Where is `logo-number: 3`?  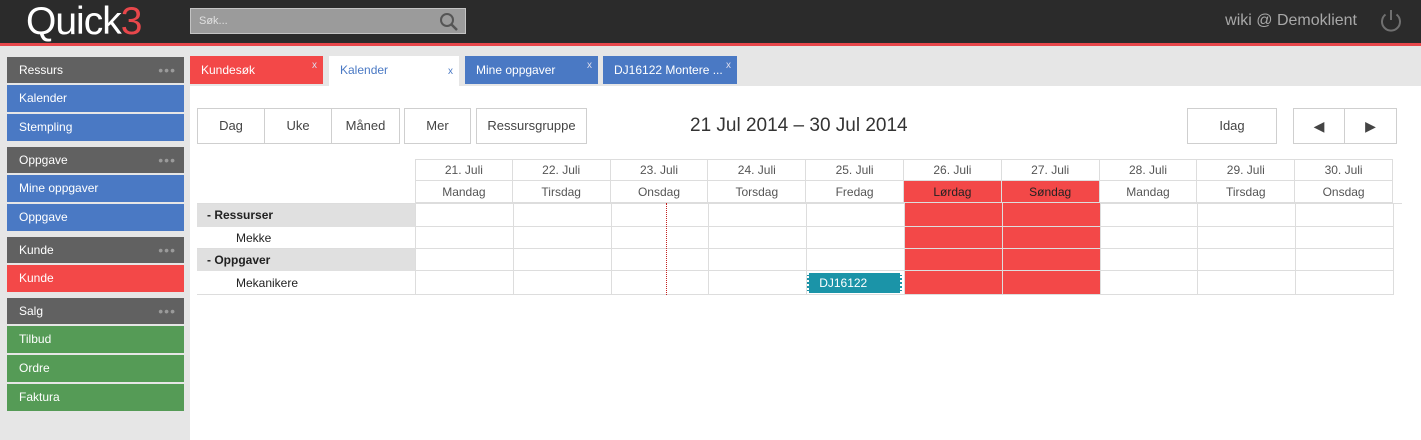
logo-number: 3 is located at coordinates (131, 21).